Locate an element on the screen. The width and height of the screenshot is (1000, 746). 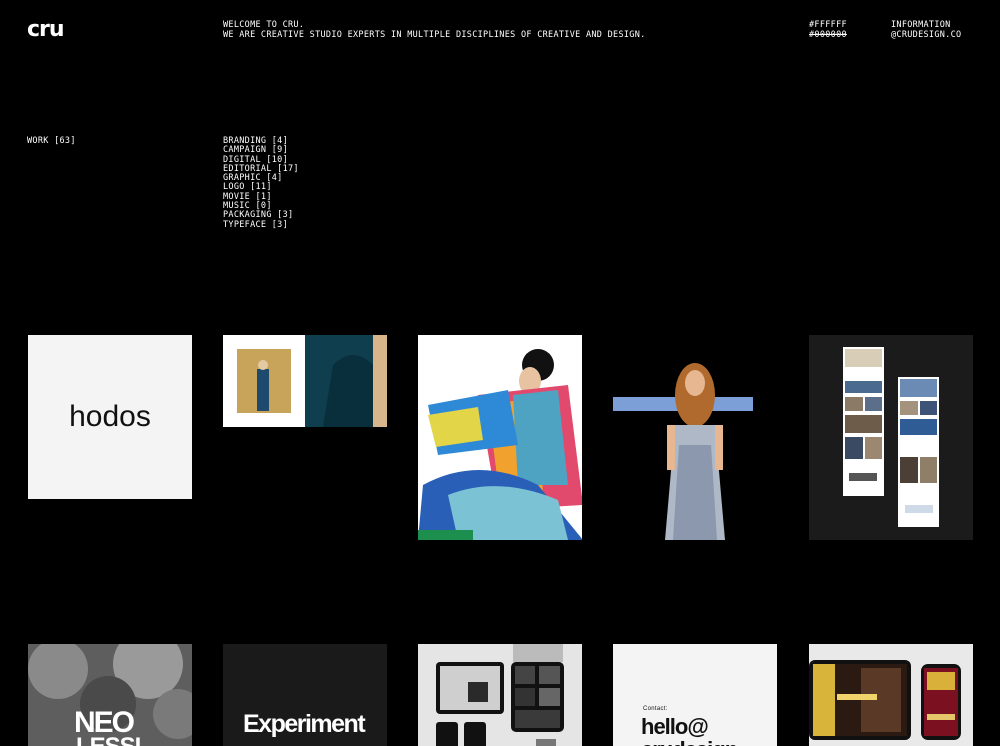
project-colorful-editorial is located at coordinates (500, 437).